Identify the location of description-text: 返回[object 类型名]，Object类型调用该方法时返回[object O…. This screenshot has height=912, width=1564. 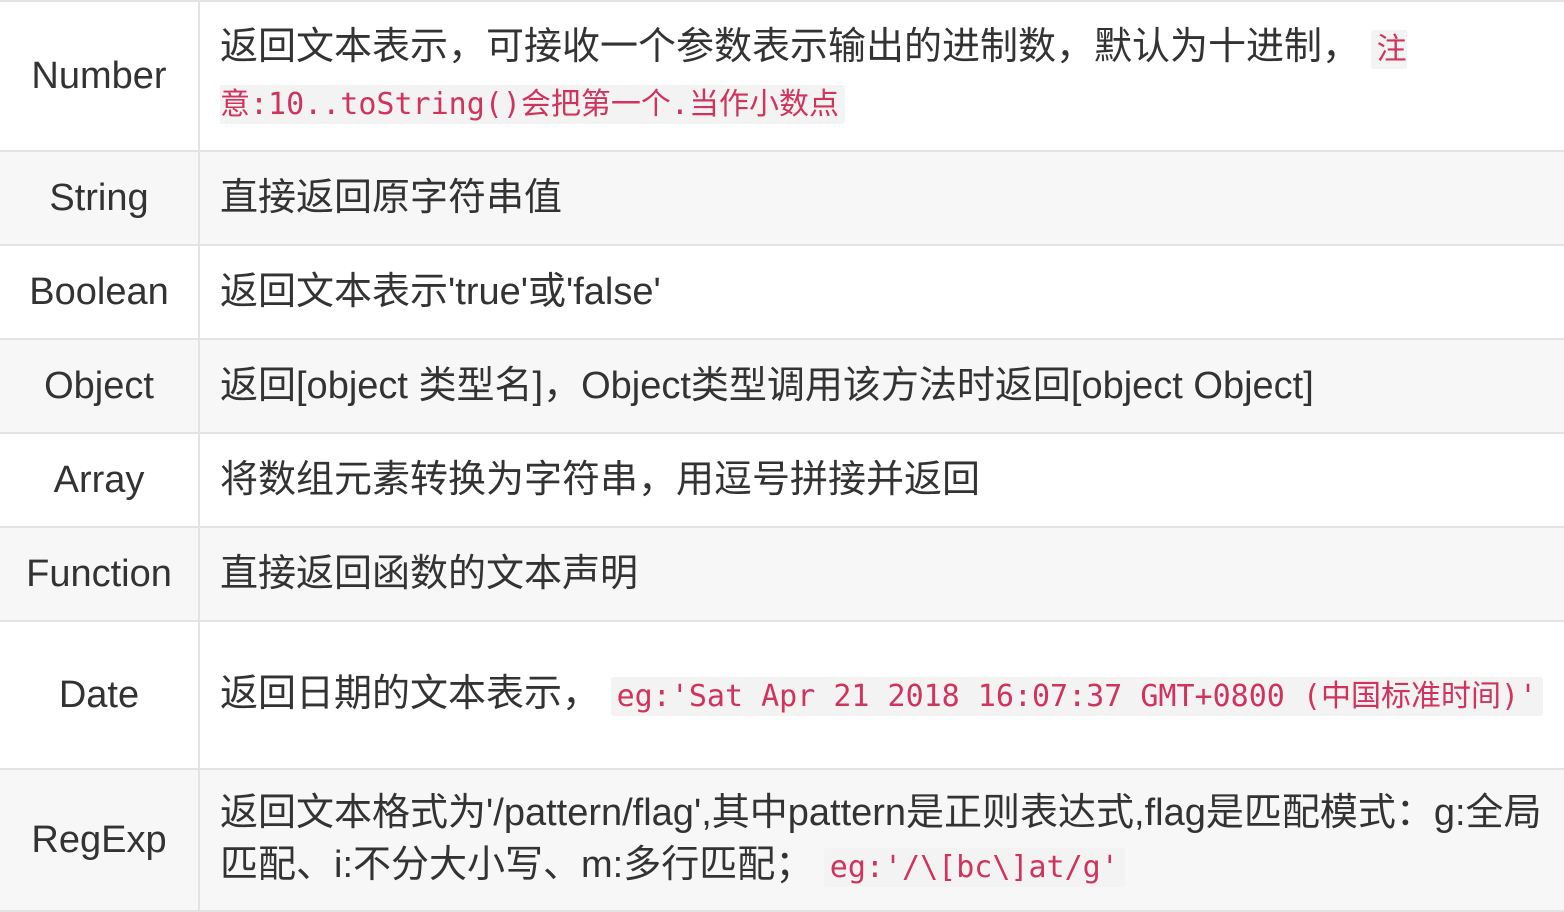
(767, 386).